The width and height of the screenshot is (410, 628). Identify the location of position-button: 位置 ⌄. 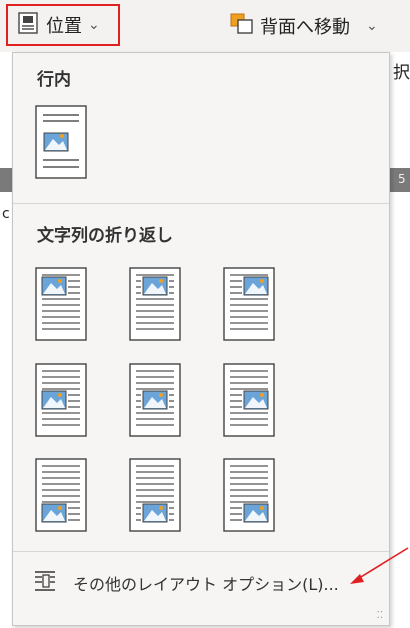
(63, 25).